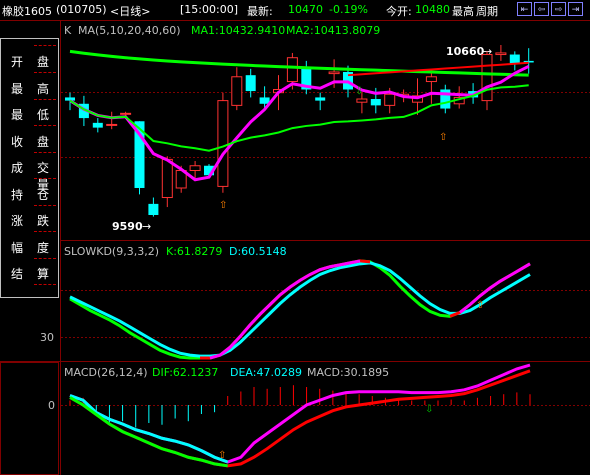 The width and height of the screenshot is (590, 475). Describe the element at coordinates (127, 226) in the screenshot. I see `min-price-label: 9590` at that location.